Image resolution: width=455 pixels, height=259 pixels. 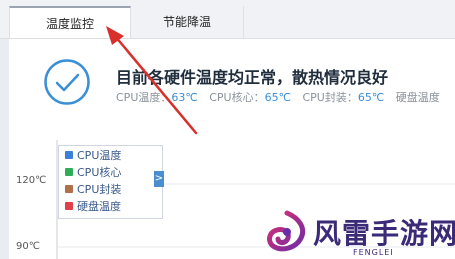 What do you see at coordinates (70, 22) in the screenshot?
I see `tab-temperature-monitor: 温度监控` at bounding box center [70, 22].